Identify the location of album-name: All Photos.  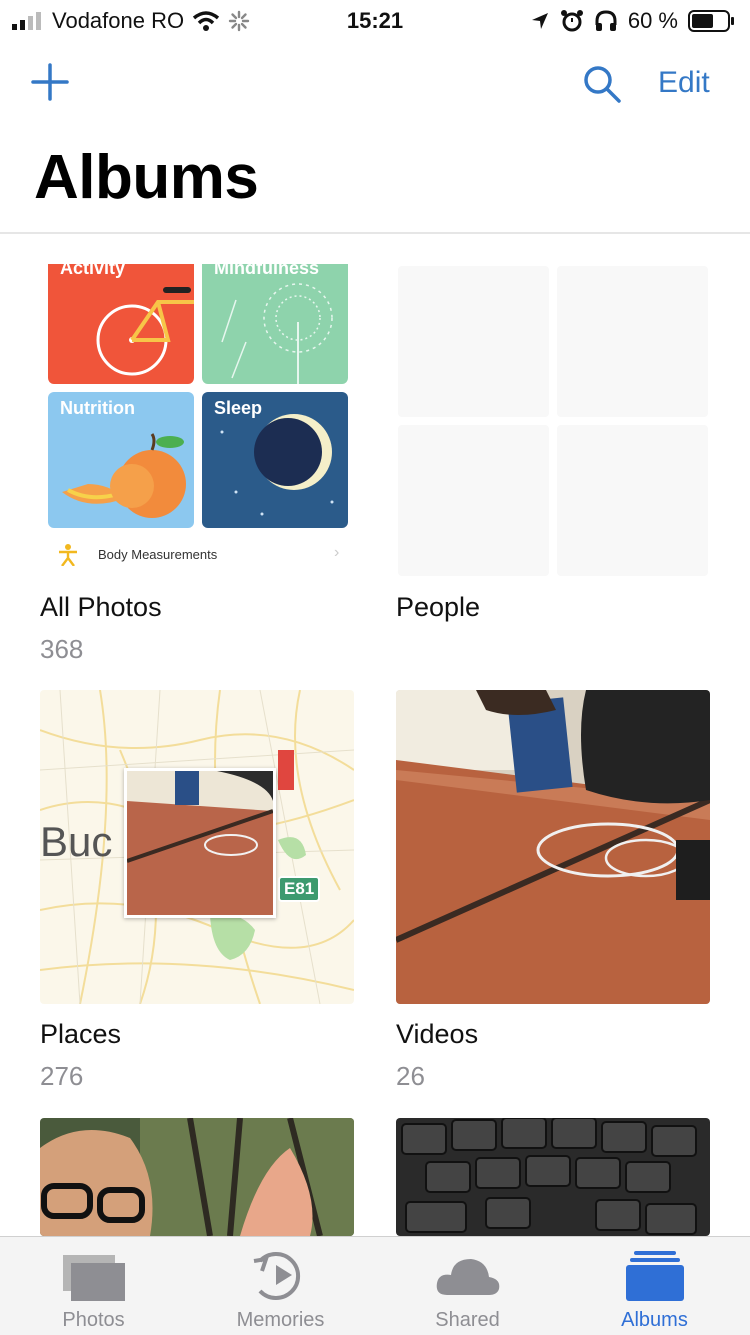
(101, 607).